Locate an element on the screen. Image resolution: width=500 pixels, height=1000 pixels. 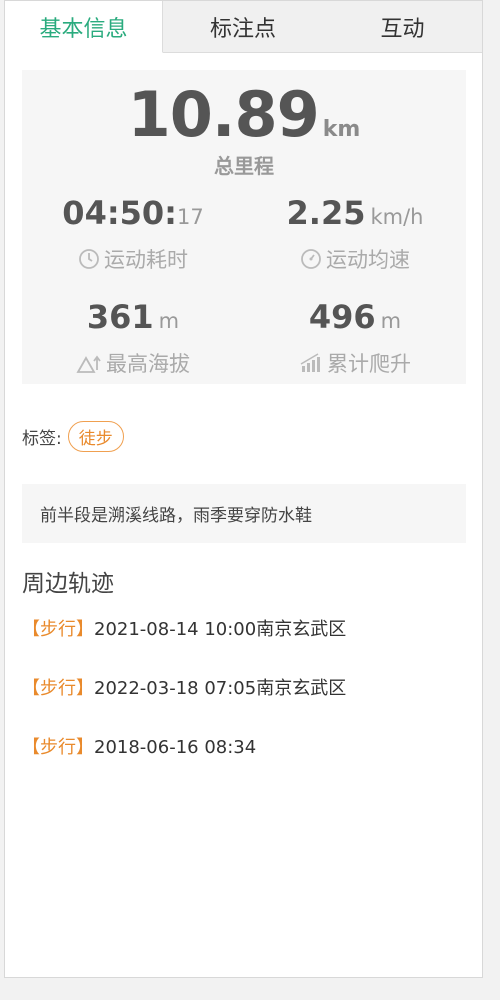
avg-speed-label: 运动均速 is located at coordinates (368, 260).